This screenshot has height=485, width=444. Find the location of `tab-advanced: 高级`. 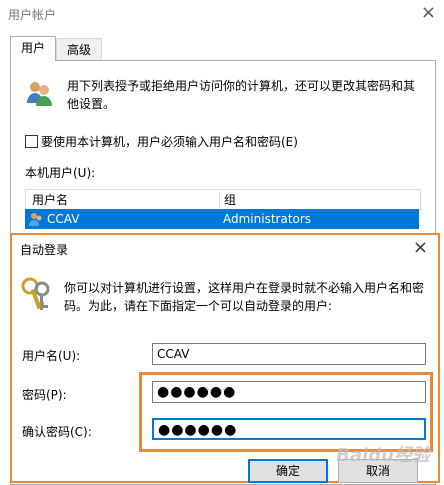

tab-advanced: 高级 is located at coordinates (79, 49).